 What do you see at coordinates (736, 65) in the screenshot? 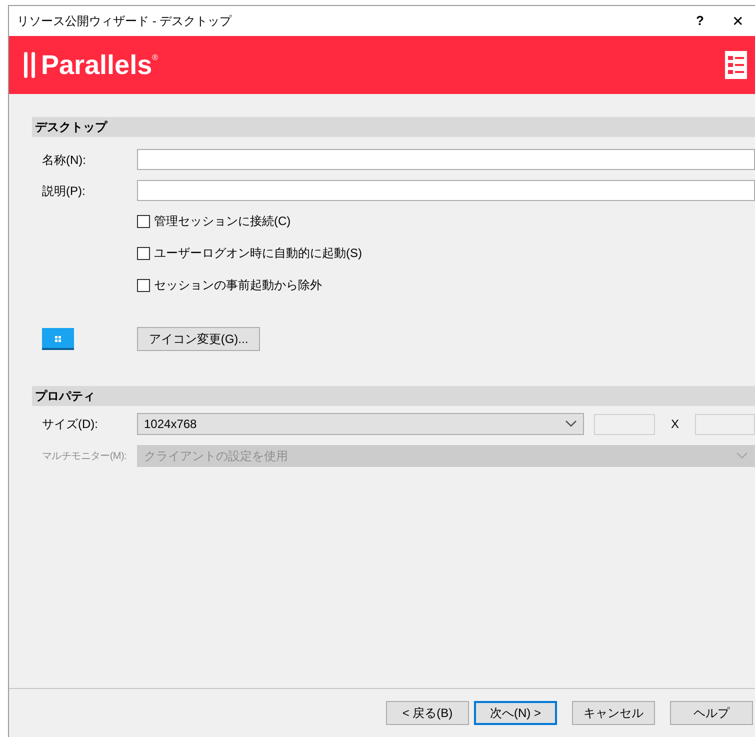
I see `checklist-icon` at bounding box center [736, 65].